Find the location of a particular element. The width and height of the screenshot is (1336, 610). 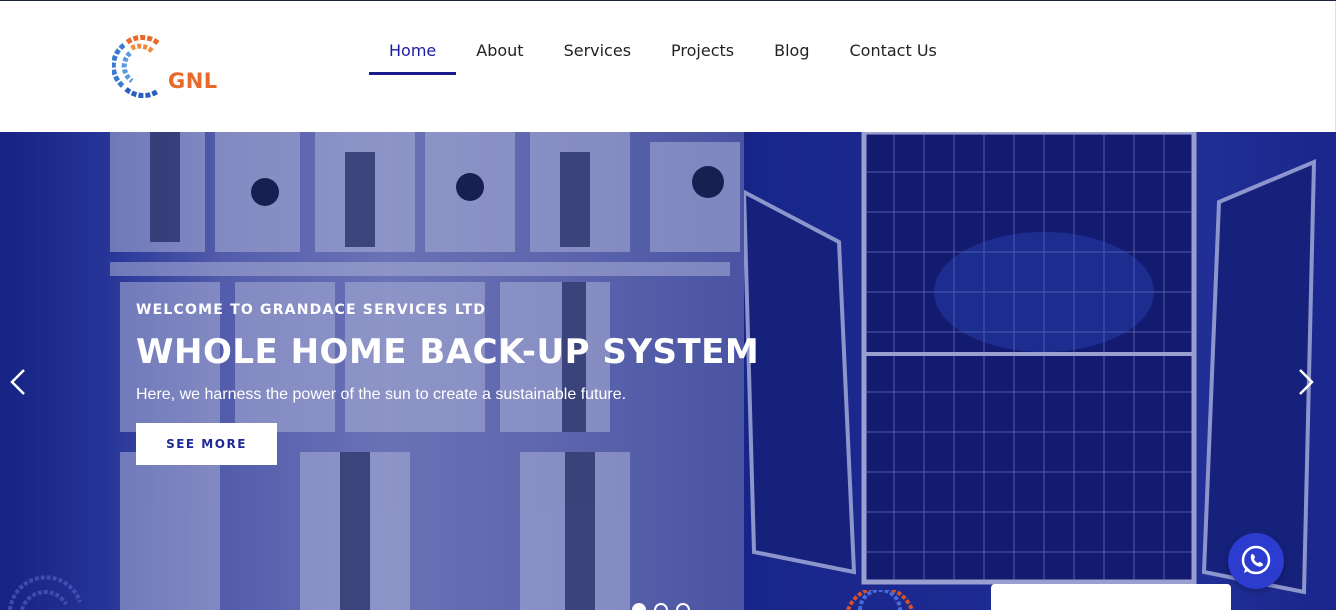

see-more-button: SEE MORE is located at coordinates (206, 444).